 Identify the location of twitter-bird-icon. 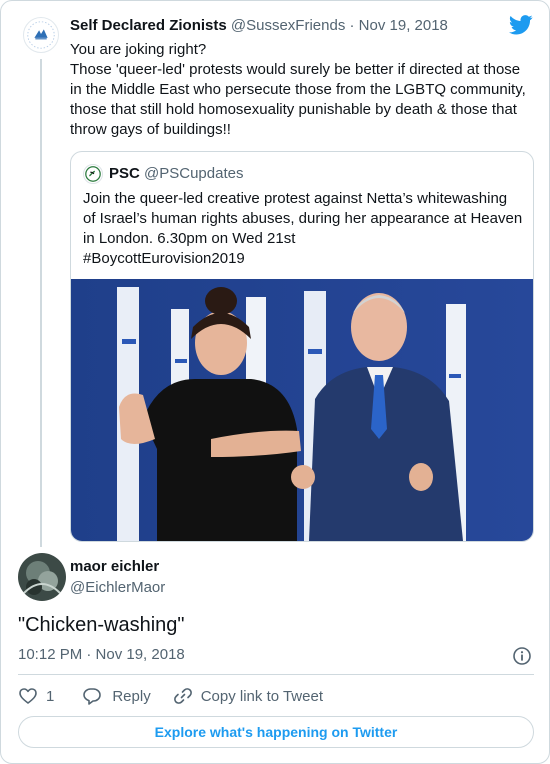
(521, 25).